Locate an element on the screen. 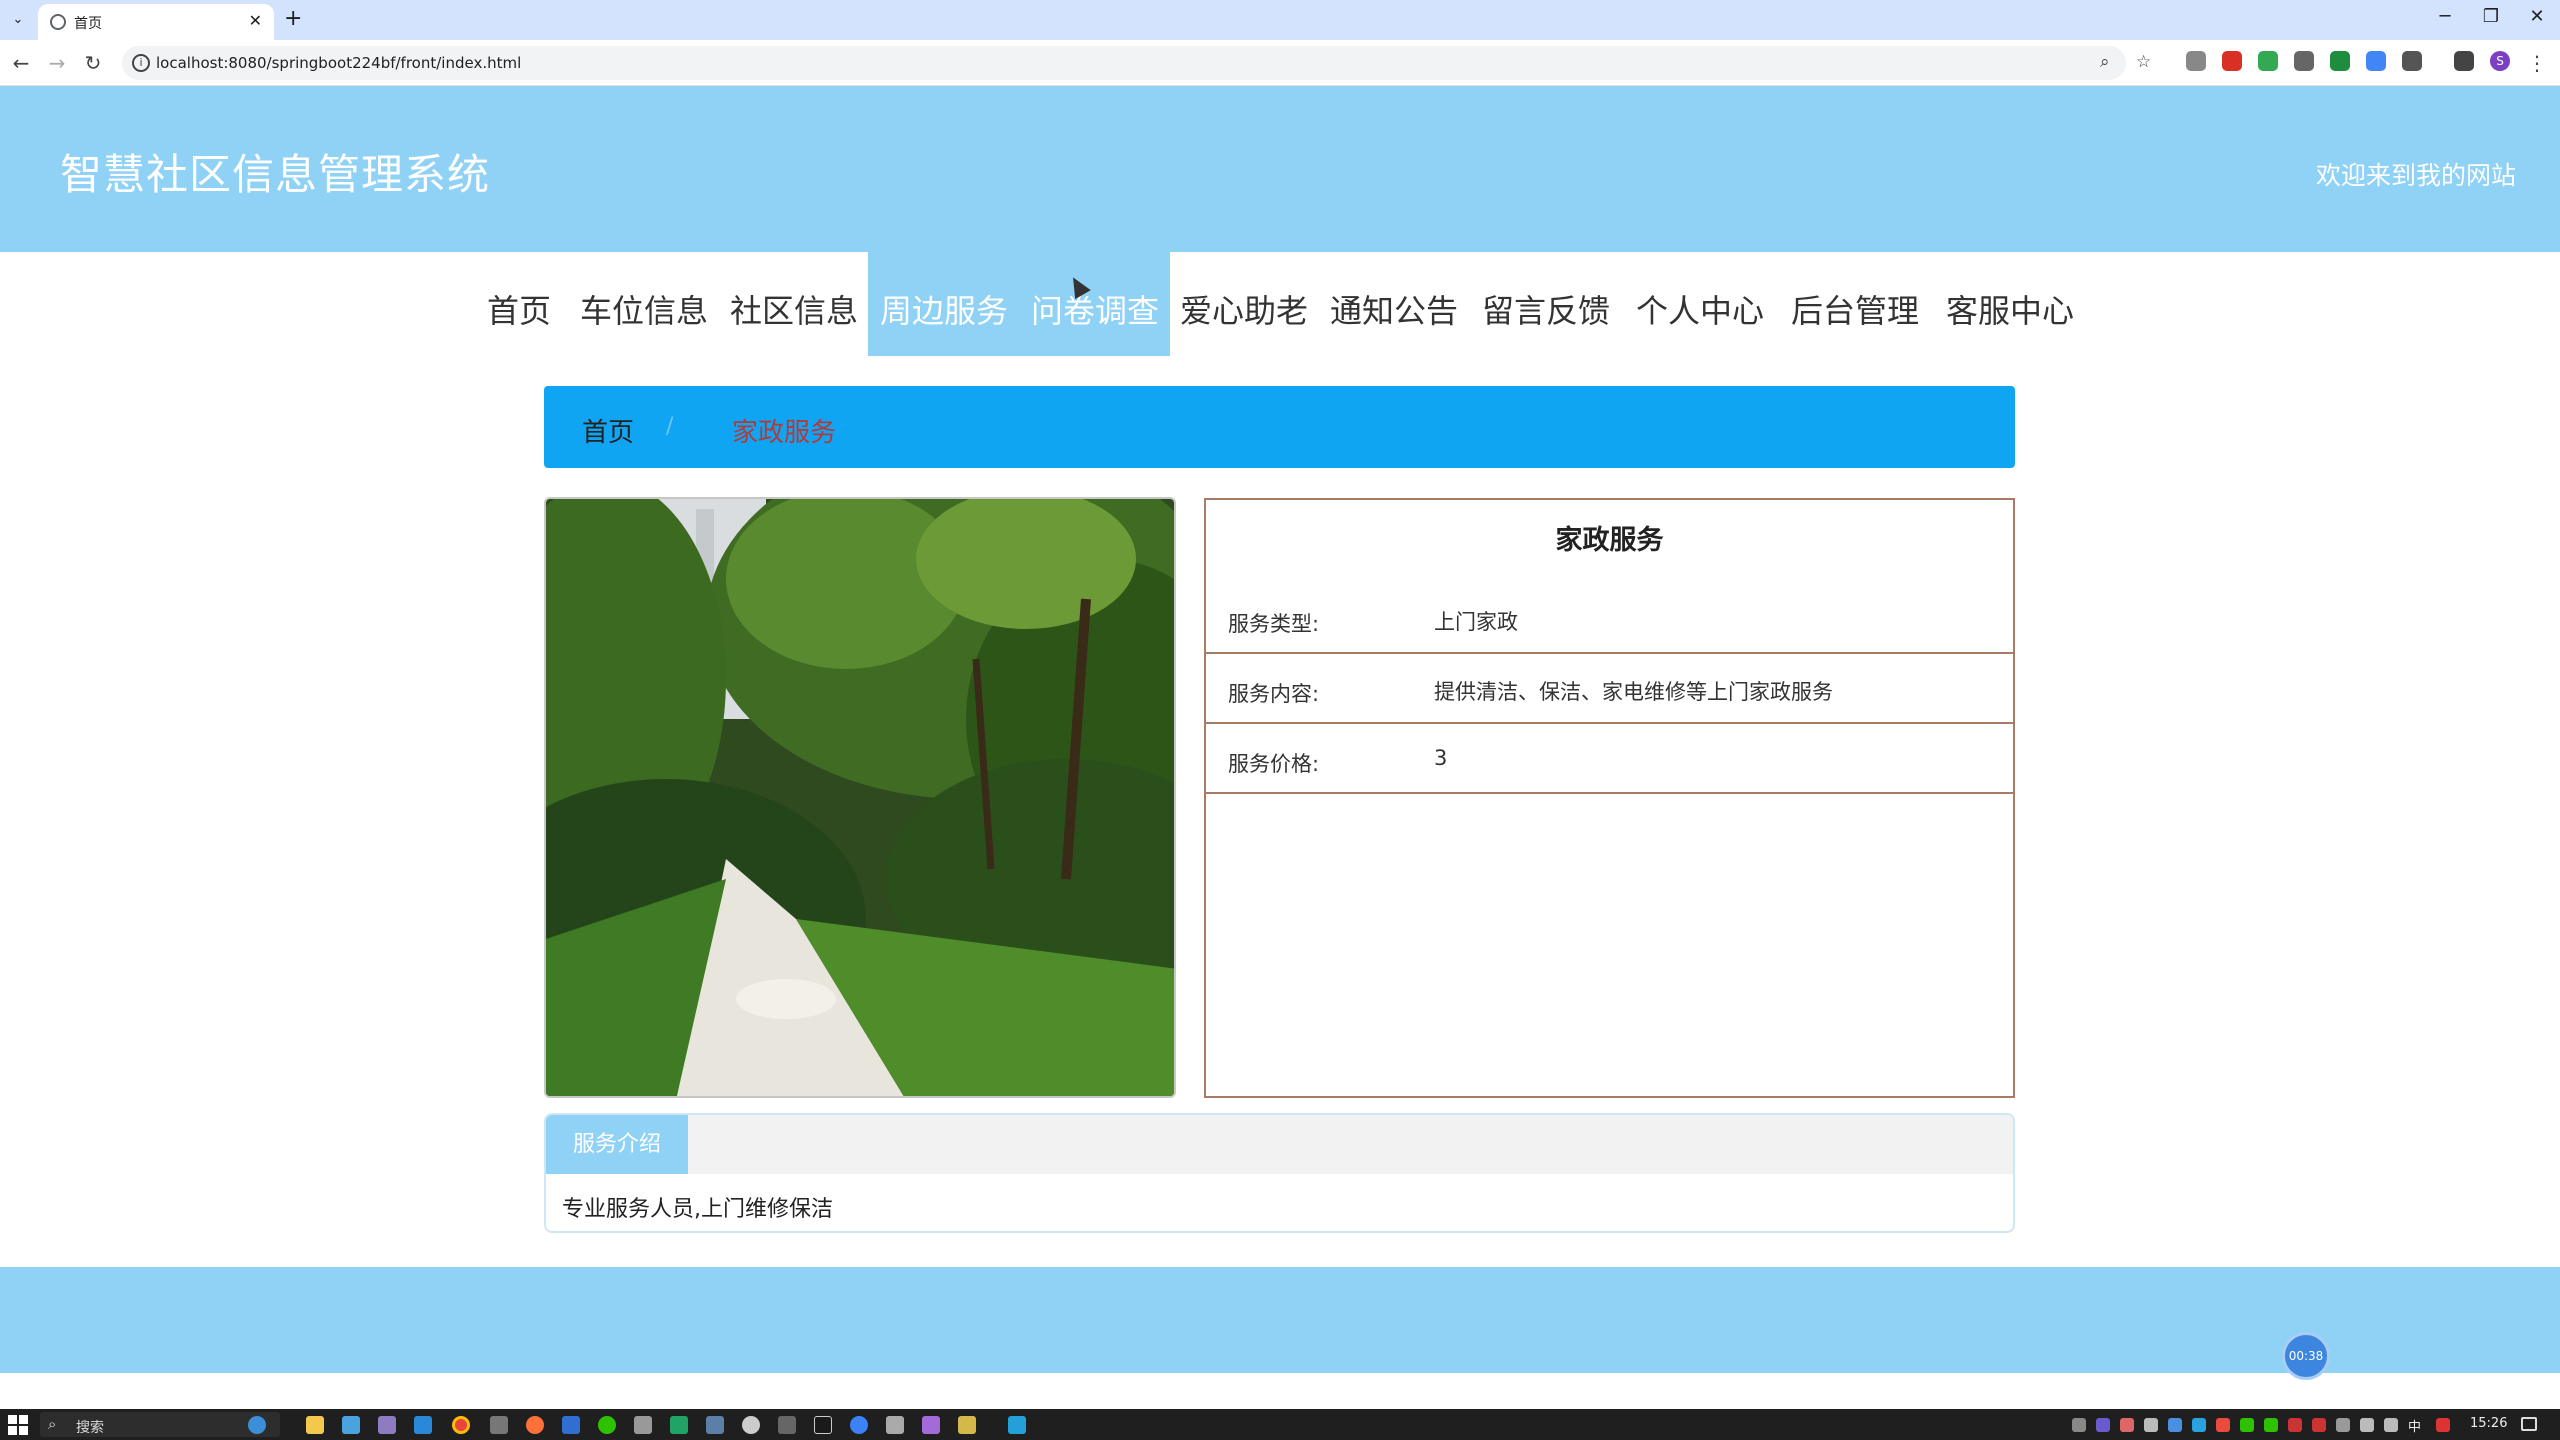 Image resolution: width=2560 pixels, height=1440 pixels. service-photo is located at coordinates (860, 797).